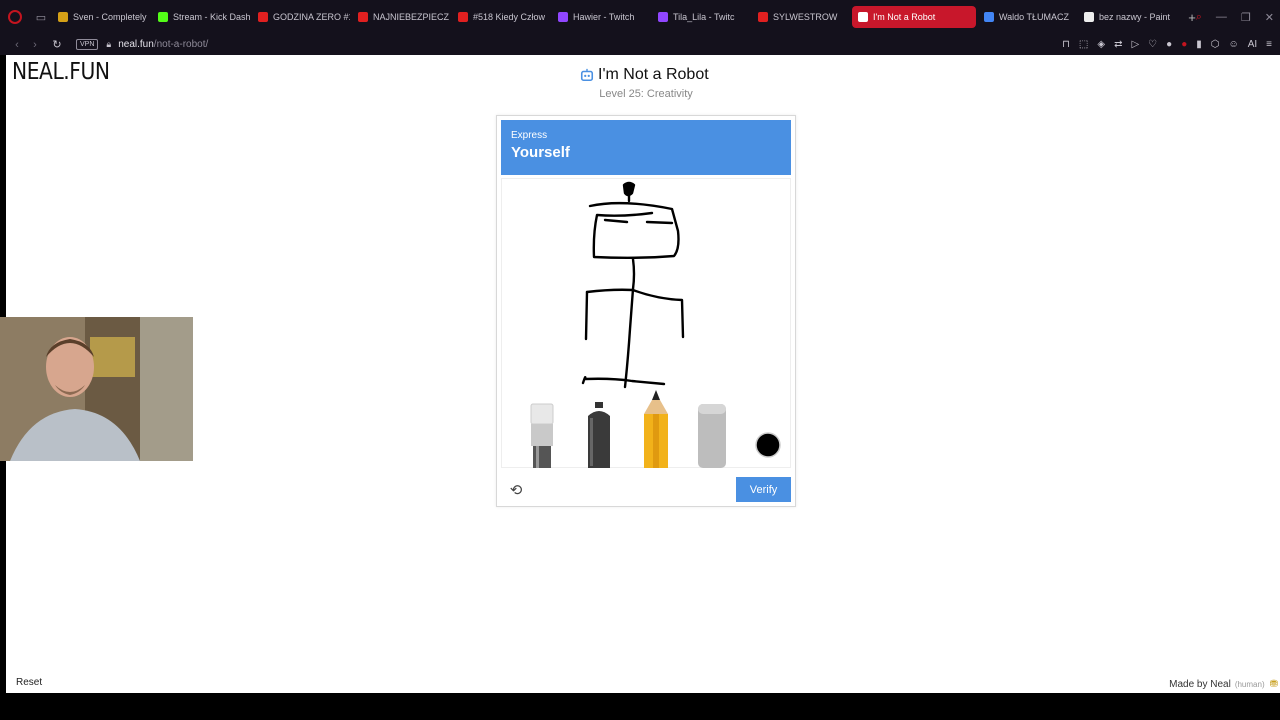 This screenshot has width=1280, height=720. What do you see at coordinates (1118, 44) in the screenshot?
I see `translate-icon: ⇄` at bounding box center [1118, 44].